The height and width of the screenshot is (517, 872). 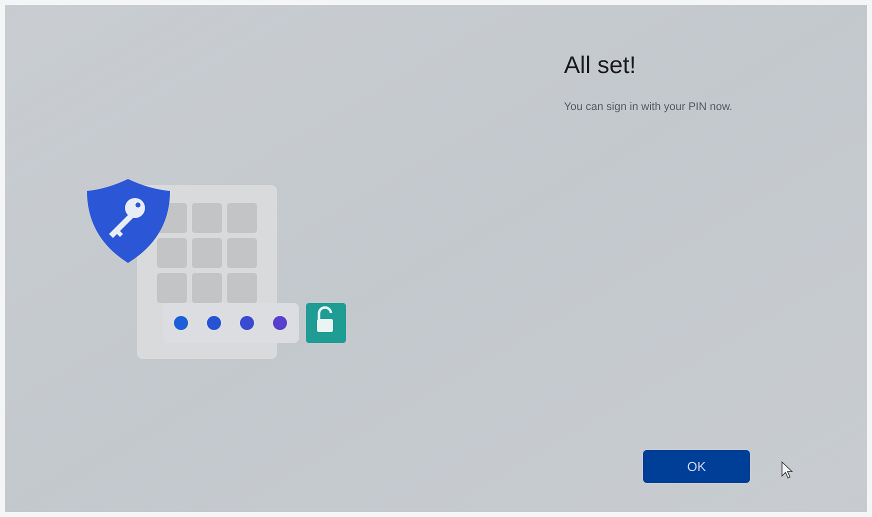 What do you see at coordinates (648, 107) in the screenshot?
I see `page-message: You can sign in with your PIN now.` at bounding box center [648, 107].